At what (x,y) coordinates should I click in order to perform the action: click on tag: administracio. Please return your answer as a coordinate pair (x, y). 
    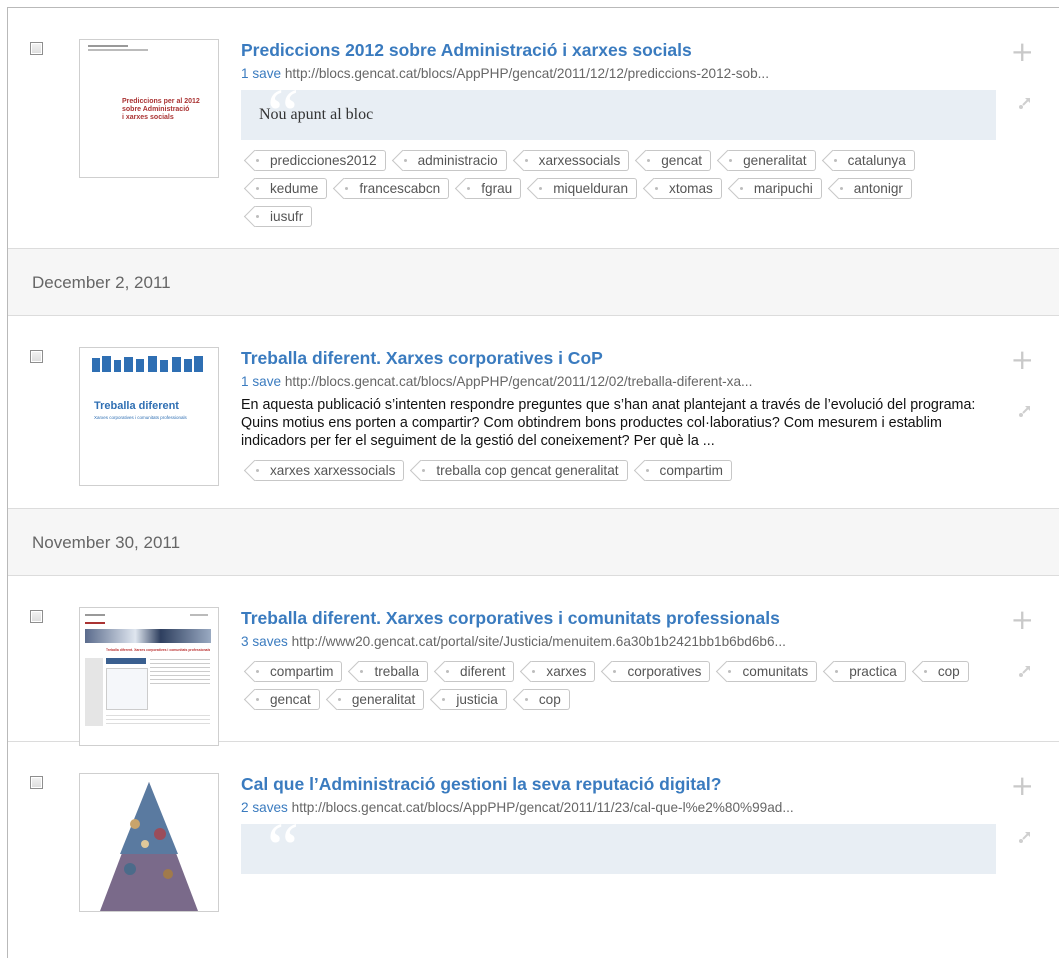
    Looking at the image, I should click on (454, 160).